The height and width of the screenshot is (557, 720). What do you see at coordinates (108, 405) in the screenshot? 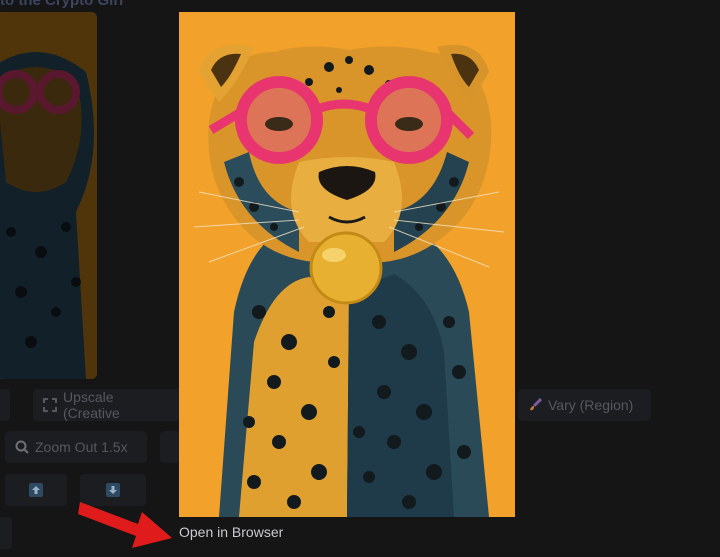
I see `upscale-creative-button: Upscale (Creative` at bounding box center [108, 405].